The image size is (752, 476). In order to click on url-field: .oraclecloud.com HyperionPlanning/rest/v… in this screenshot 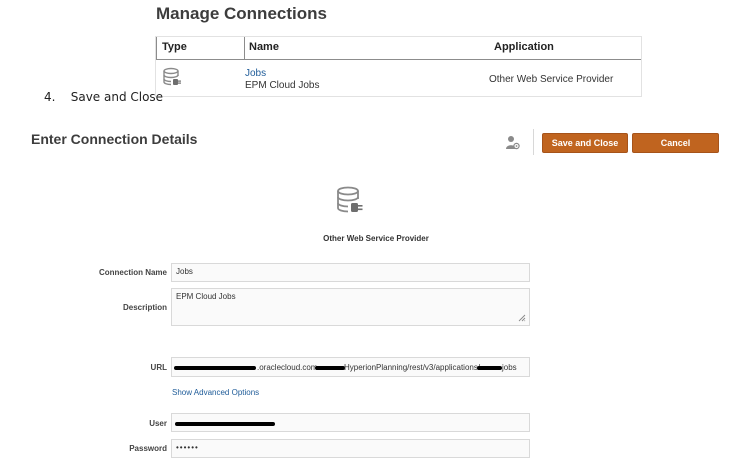, I will do `click(350, 367)`.